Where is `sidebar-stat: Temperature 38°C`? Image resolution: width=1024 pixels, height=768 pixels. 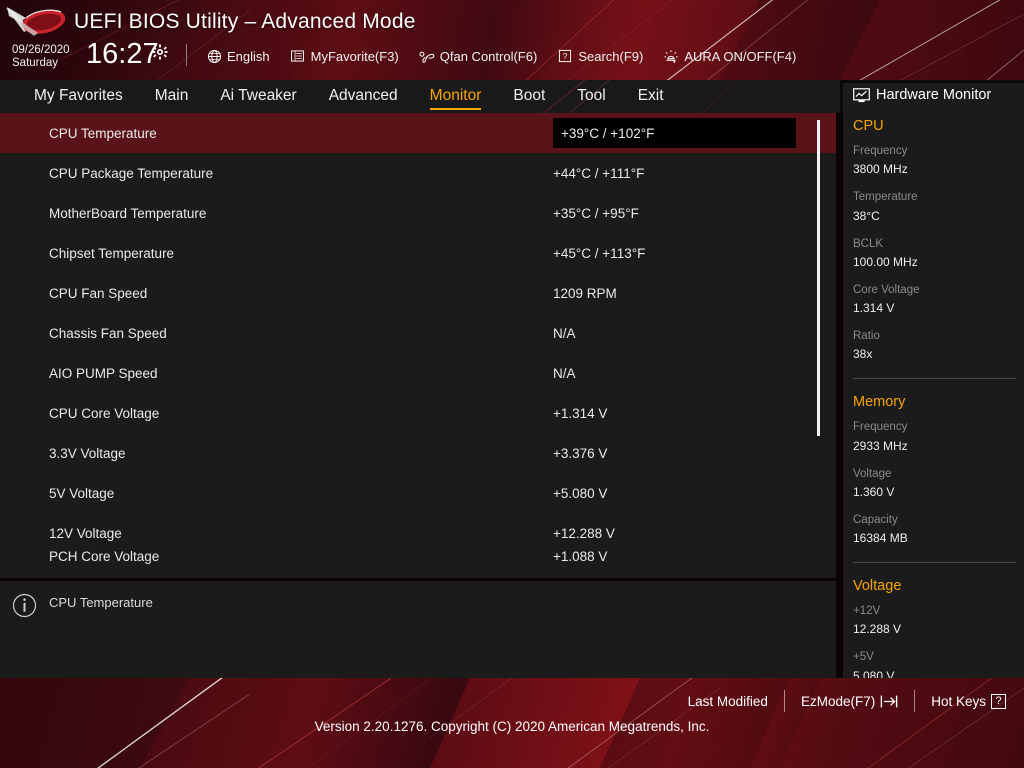 sidebar-stat: Temperature 38°C is located at coordinates (897, 206).